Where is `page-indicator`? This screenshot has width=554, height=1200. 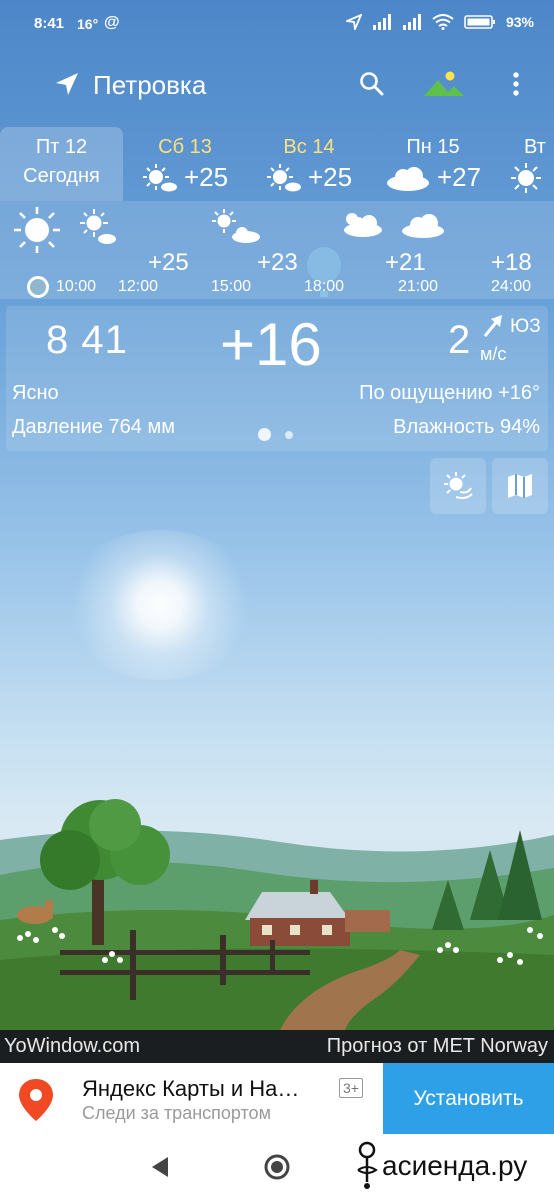
page-indicator is located at coordinates (275, 434).